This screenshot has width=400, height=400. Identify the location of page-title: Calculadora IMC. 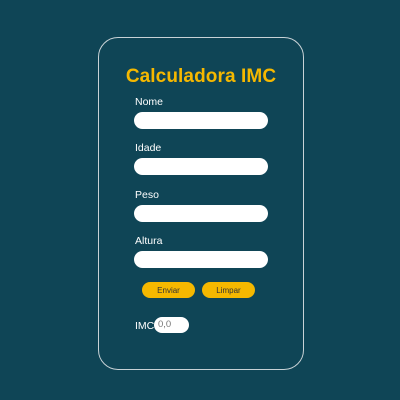
(201, 76).